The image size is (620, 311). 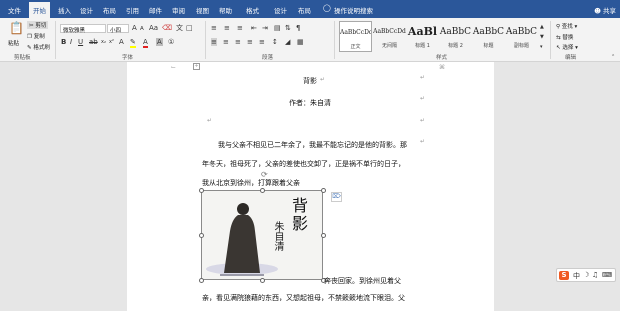 What do you see at coordinates (118, 29) in the screenshot?
I see `font-size-select: 小四` at bounding box center [118, 29].